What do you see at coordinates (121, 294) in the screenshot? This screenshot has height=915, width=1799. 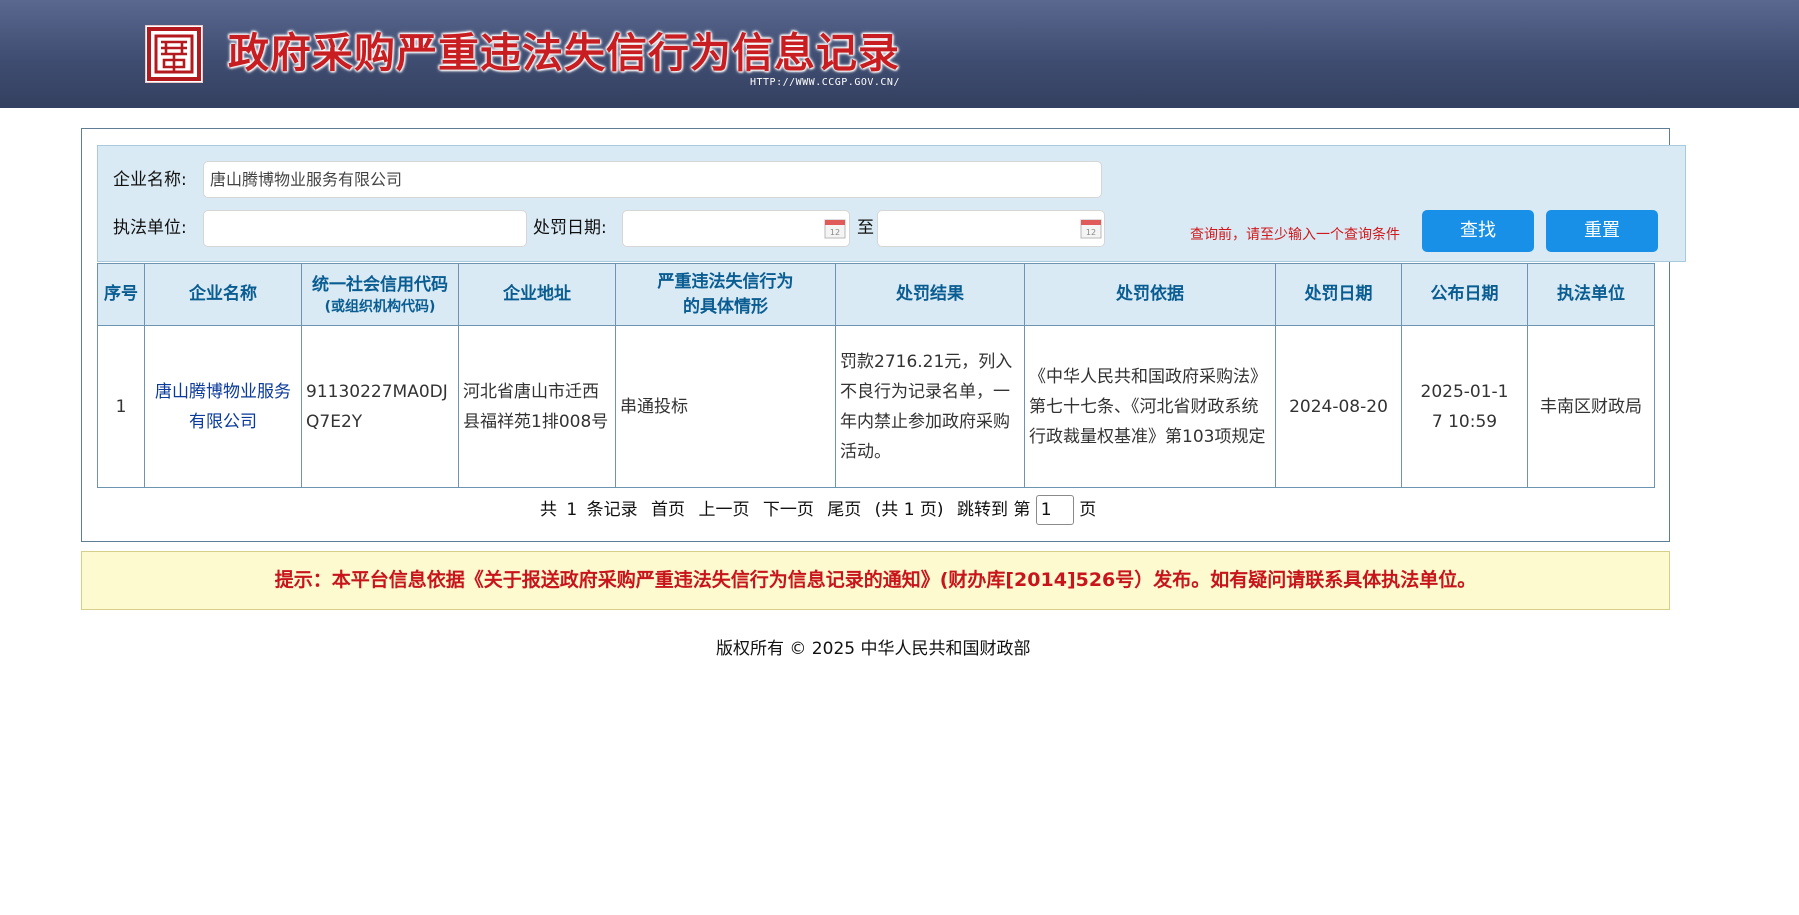 I see `col-header-seq: 序号` at bounding box center [121, 294].